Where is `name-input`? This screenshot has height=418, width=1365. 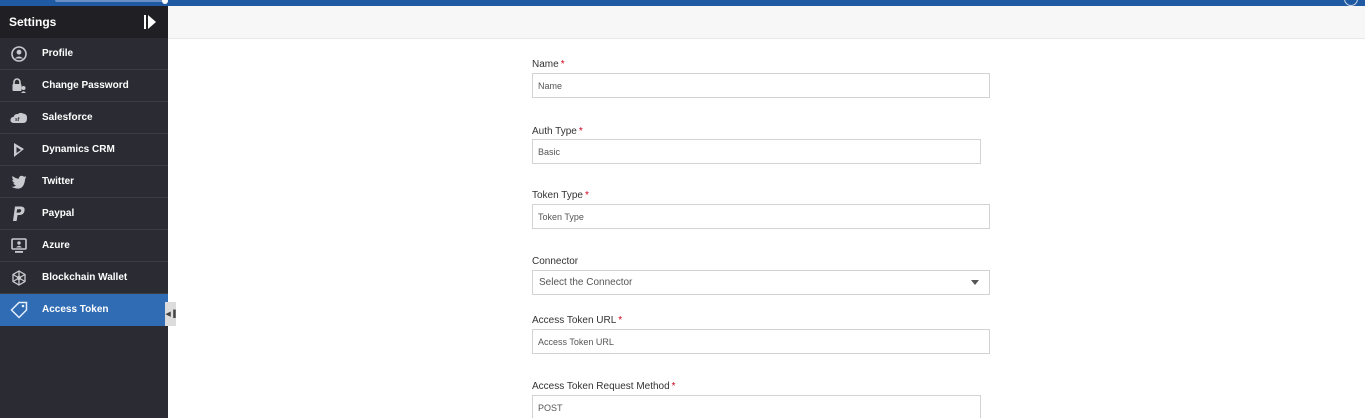 name-input is located at coordinates (761, 85).